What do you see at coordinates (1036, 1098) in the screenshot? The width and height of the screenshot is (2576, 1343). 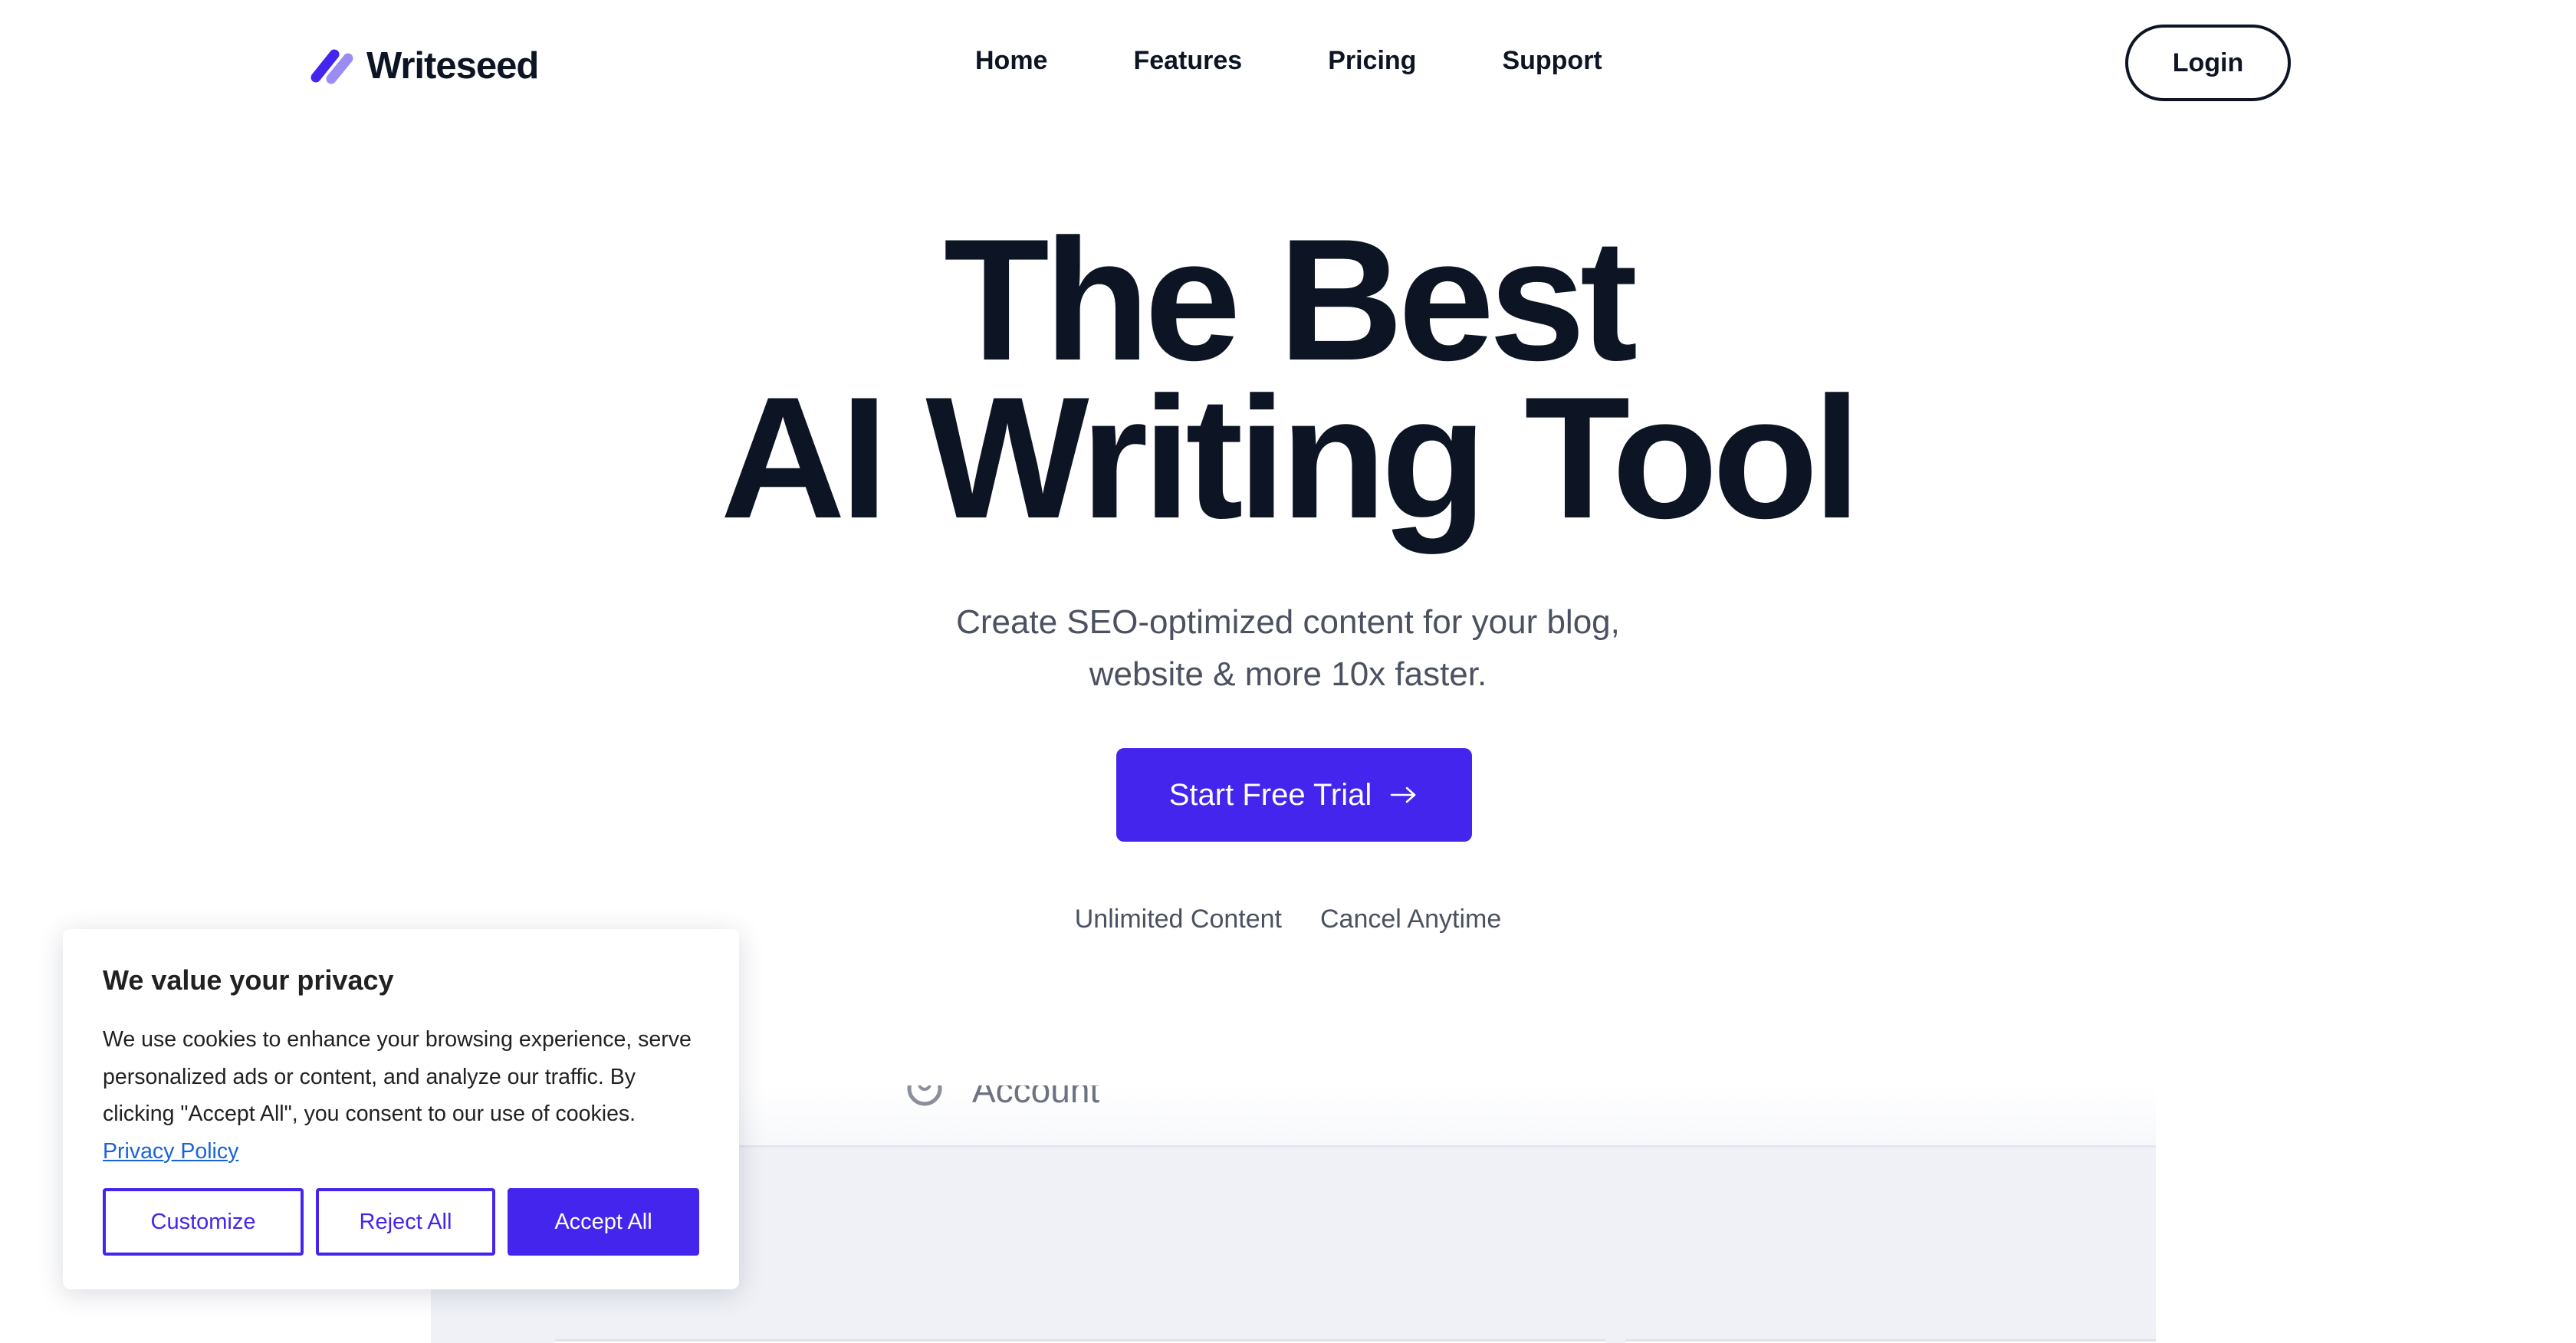 I see `preview-tab-account: Account` at bounding box center [1036, 1098].